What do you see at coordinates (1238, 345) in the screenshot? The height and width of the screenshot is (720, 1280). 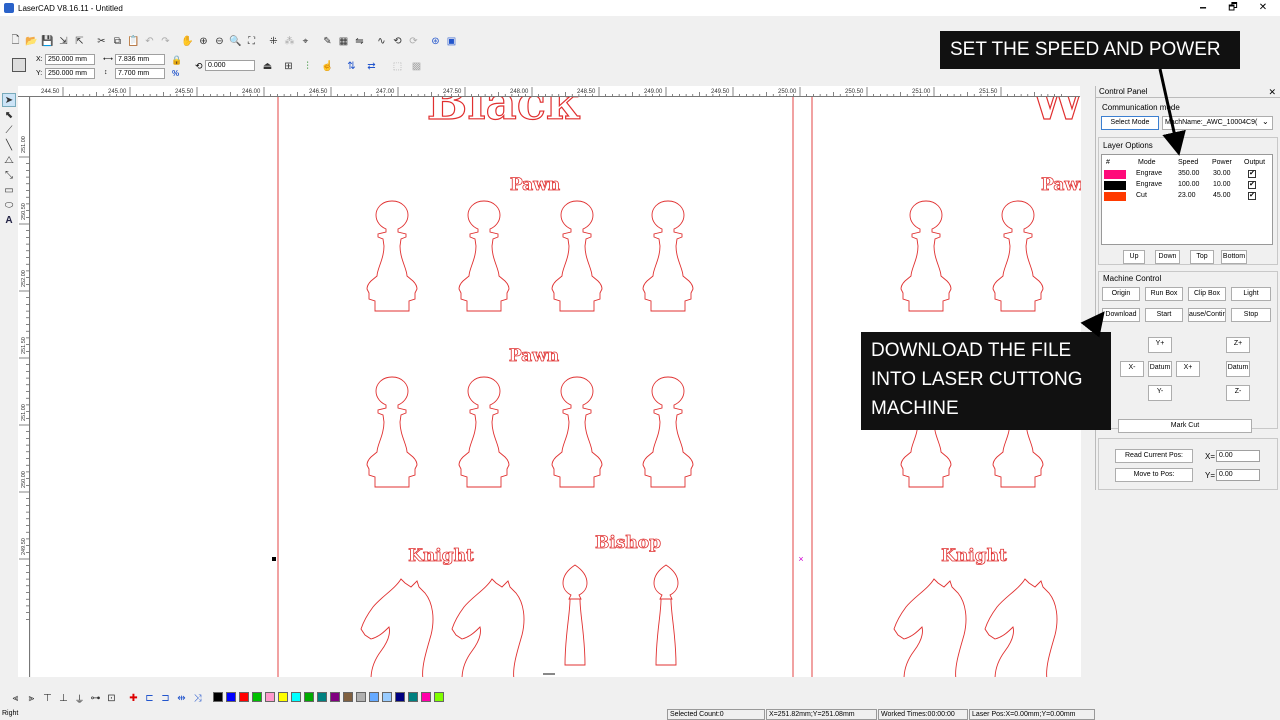 I see `jog-z-plus-button: Z+` at bounding box center [1238, 345].